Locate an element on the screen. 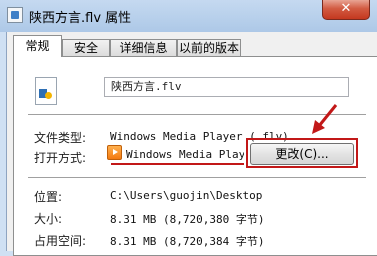 The image size is (377, 256). size-on-disk-label: 占用空间: is located at coordinates (60, 241).